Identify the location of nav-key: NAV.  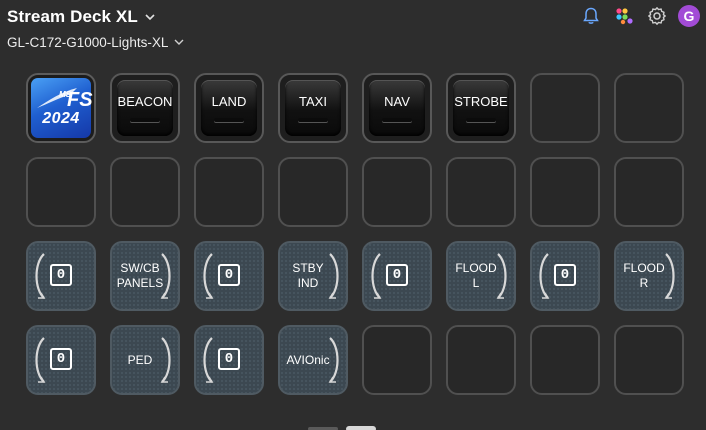
(397, 108).